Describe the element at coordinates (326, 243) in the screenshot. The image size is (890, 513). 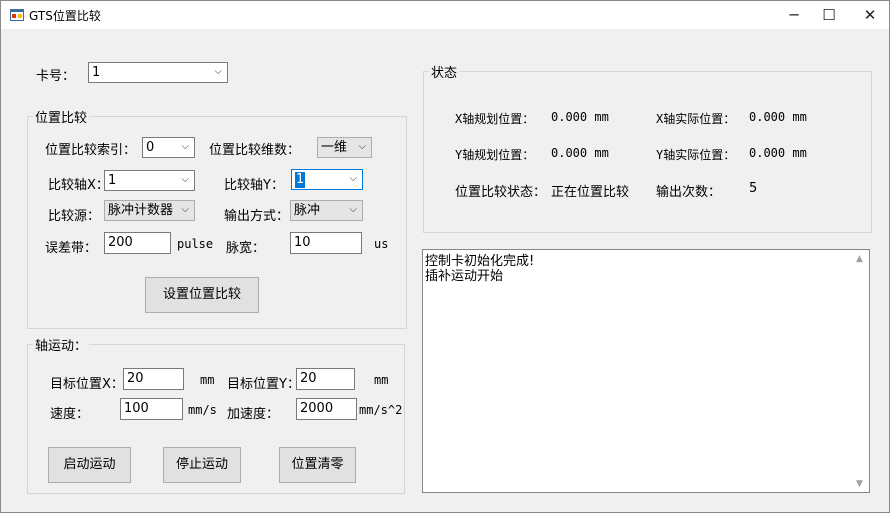
I see `pulse-width-input: 10` at that location.